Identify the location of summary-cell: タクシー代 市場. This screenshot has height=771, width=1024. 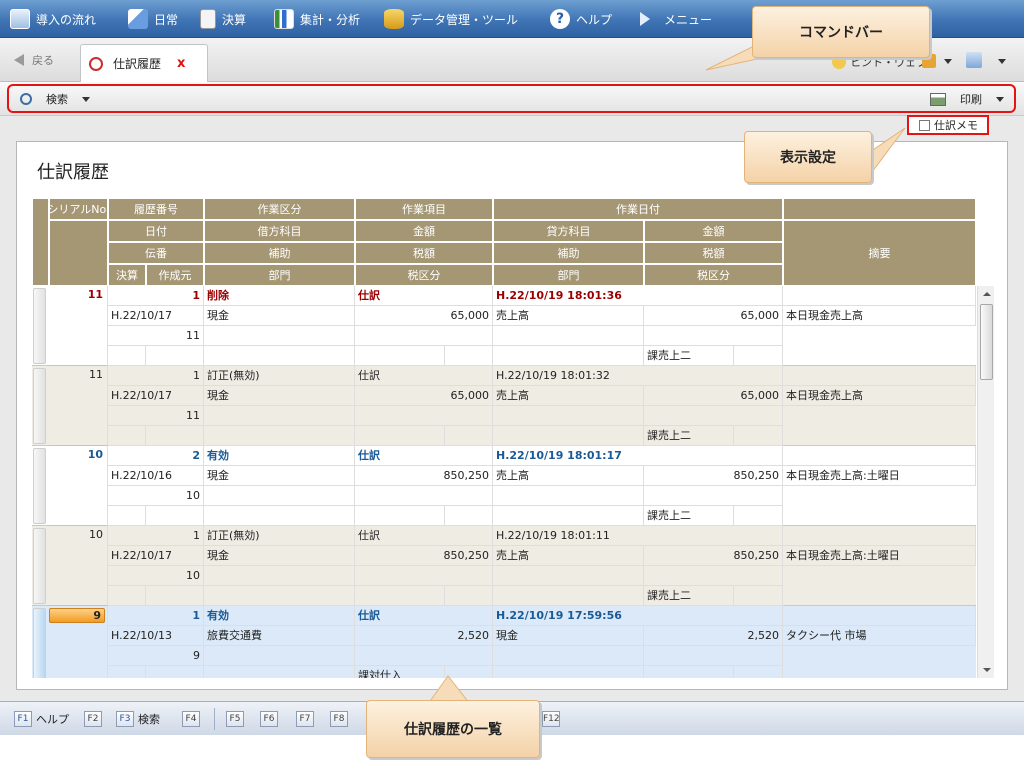
(879, 636).